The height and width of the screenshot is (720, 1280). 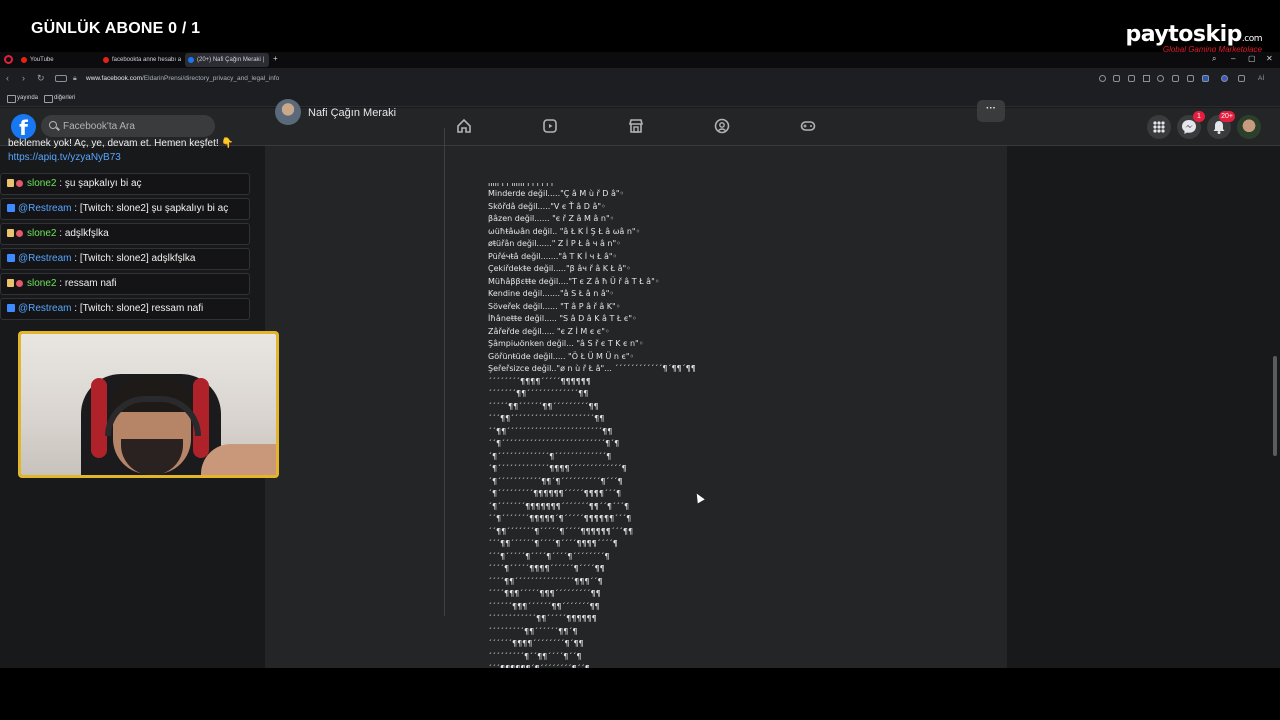 I want to click on scrollbar-thumb, so click(x=1275, y=406).